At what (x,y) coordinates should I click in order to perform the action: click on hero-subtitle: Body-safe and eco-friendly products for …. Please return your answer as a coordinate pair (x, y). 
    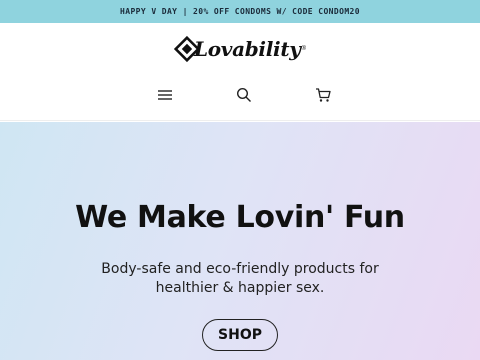
    Looking at the image, I should click on (240, 279).